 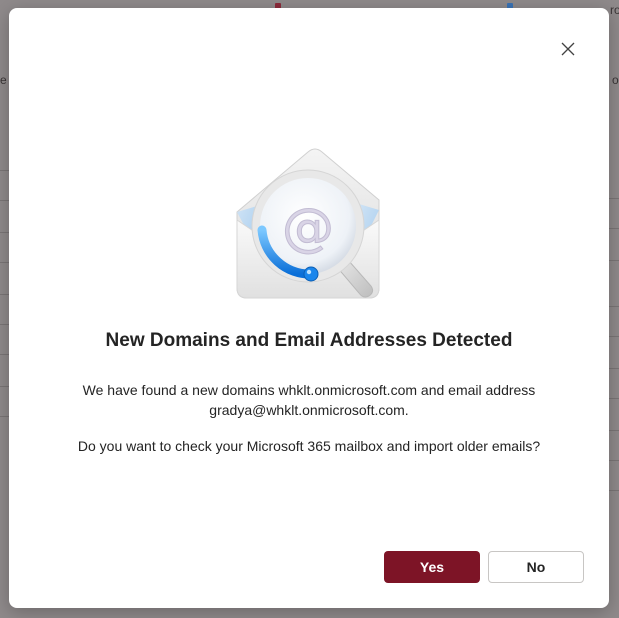 What do you see at coordinates (614, 10) in the screenshot?
I see `background-column-text: ro` at bounding box center [614, 10].